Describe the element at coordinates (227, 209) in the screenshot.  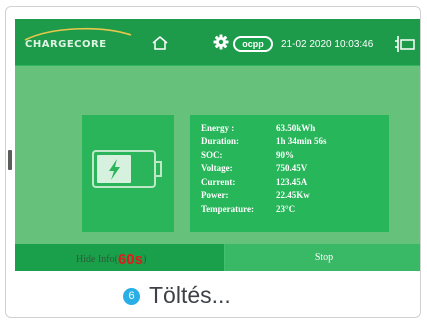
I see `info-label: Temperature:` at that location.